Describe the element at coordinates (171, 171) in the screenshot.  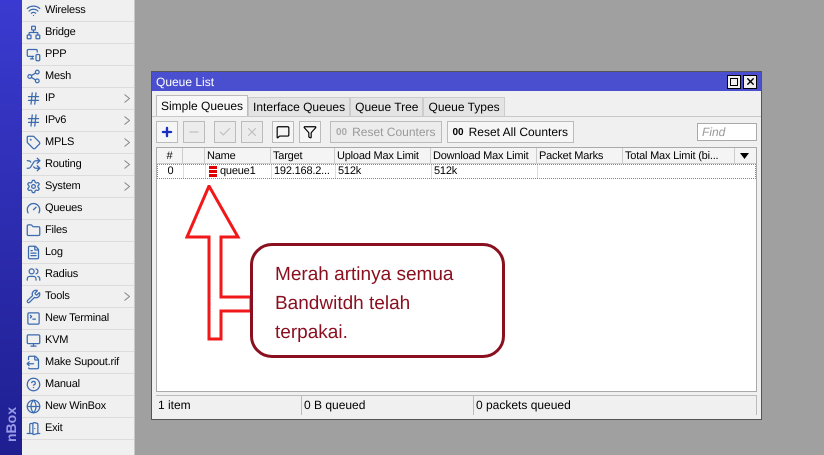
I see `table-cell: 0` at that location.